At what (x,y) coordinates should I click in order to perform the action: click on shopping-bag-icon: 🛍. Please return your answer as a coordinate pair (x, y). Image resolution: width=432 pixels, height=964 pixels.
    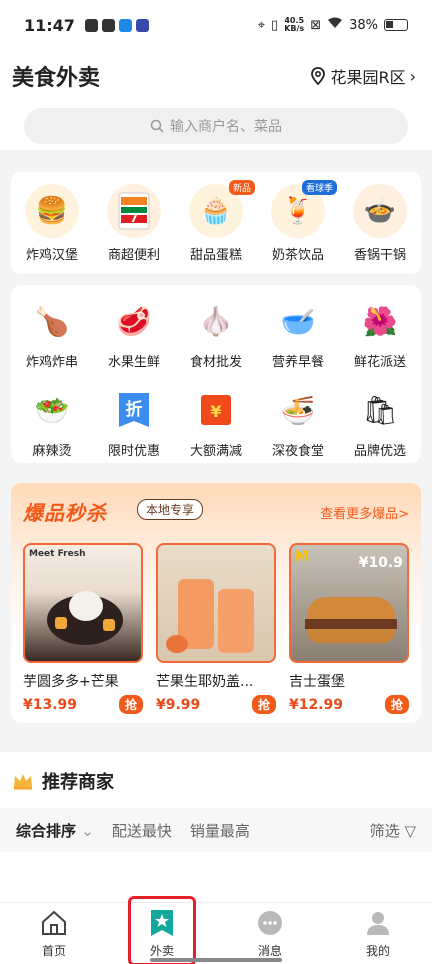
    Looking at the image, I should click on (380, 410).